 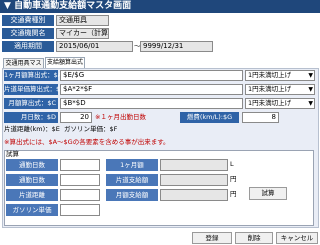 I want to click on monthly-days-input: 20, so click(x=76, y=117).